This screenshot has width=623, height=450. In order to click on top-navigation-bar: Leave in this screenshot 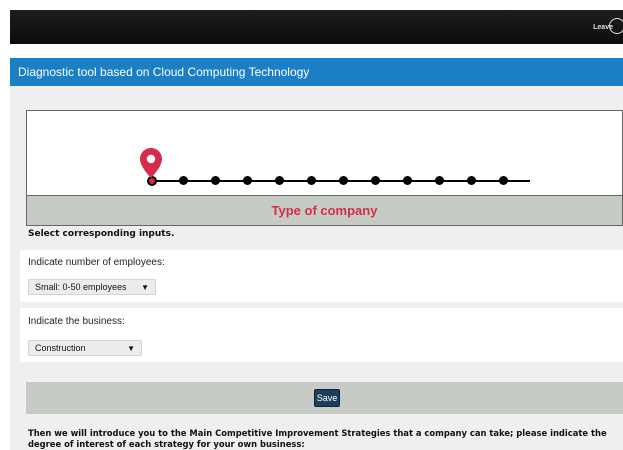, I will do `click(316, 27)`.